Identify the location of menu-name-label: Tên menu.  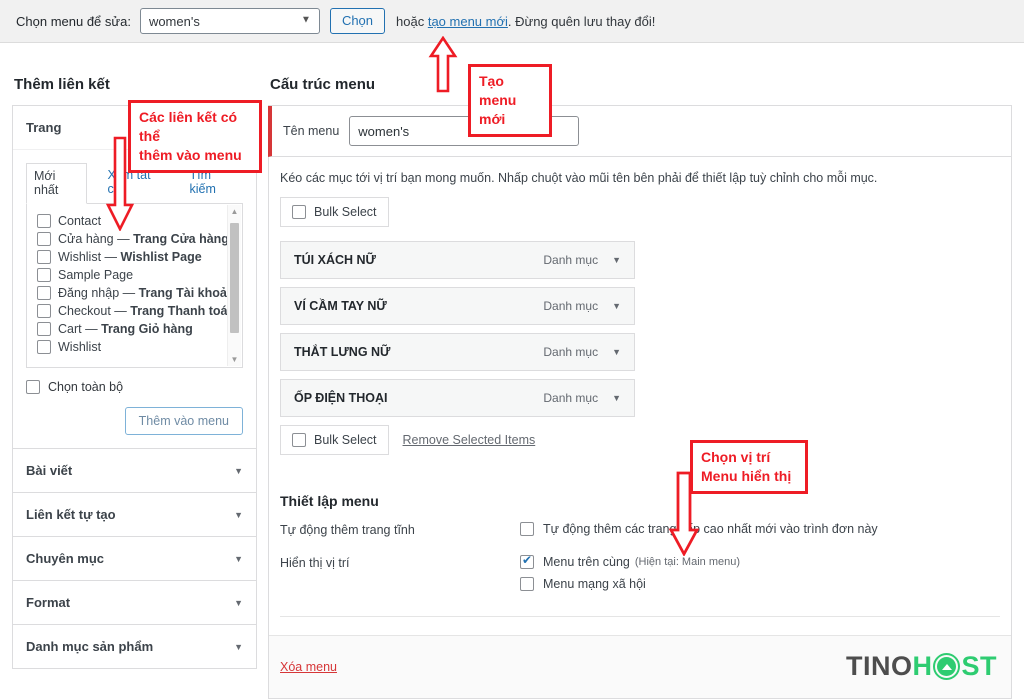
(311, 131).